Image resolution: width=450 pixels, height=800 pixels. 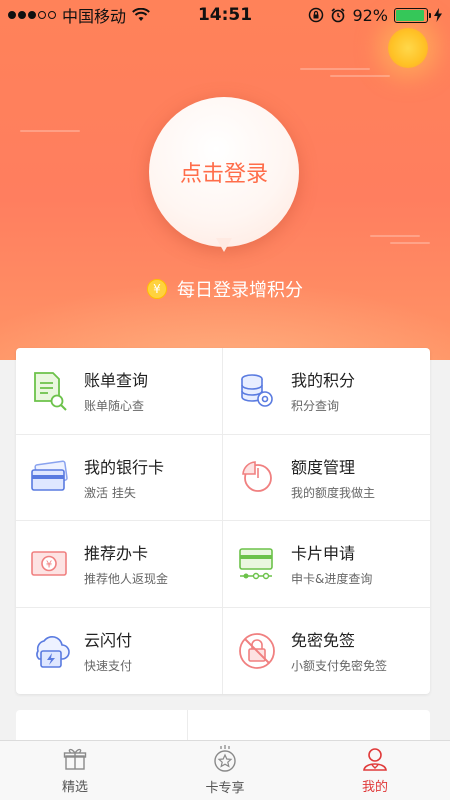 What do you see at coordinates (157, 289) in the screenshot?
I see `coin-icon: ¥` at bounding box center [157, 289].